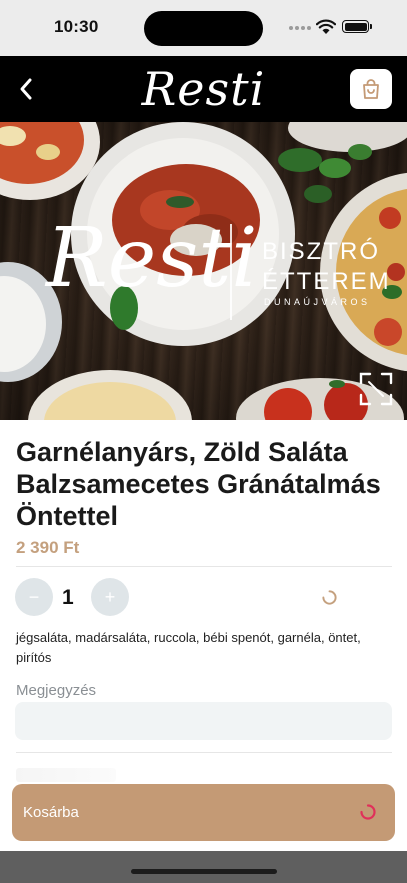  What do you see at coordinates (48, 547) in the screenshot?
I see `product-price: 2 390 Ft` at bounding box center [48, 547].